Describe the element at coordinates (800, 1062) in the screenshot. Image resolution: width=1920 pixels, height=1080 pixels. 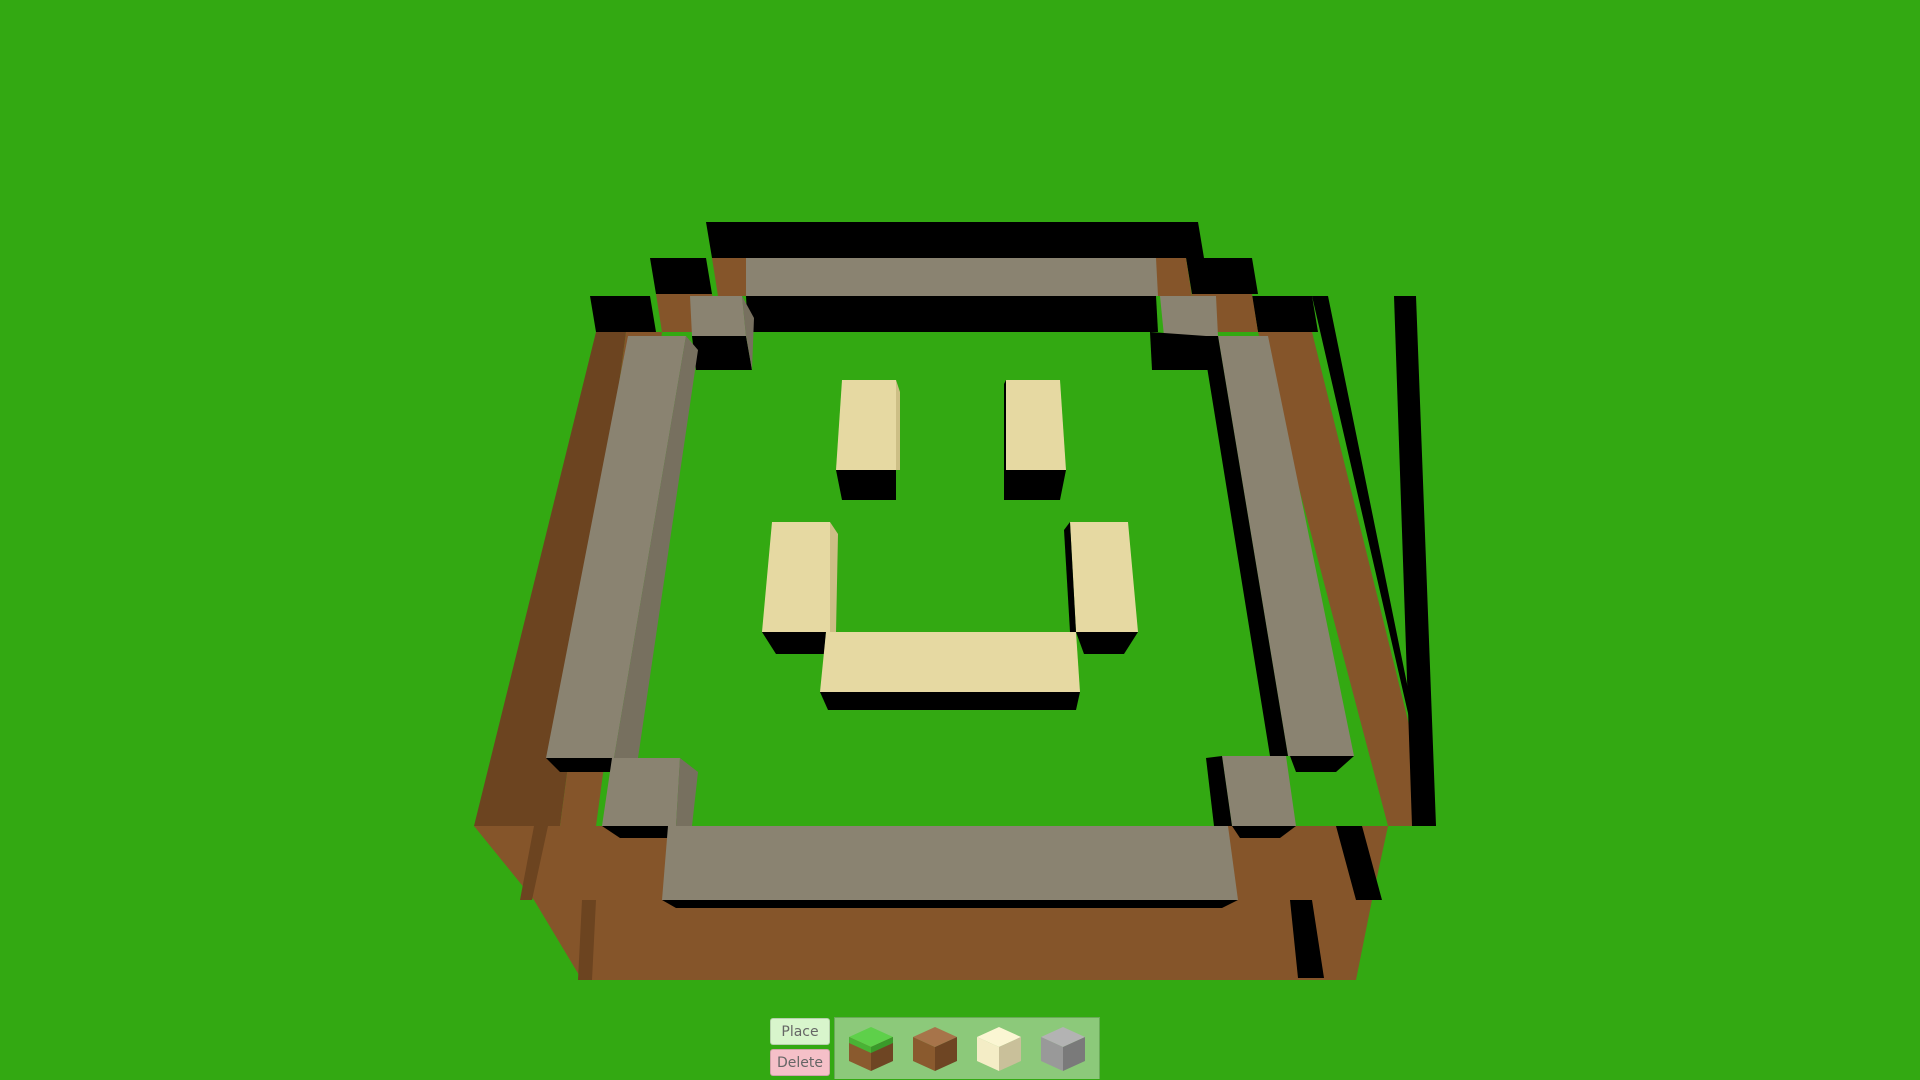
I see `delete-button: Delete` at that location.